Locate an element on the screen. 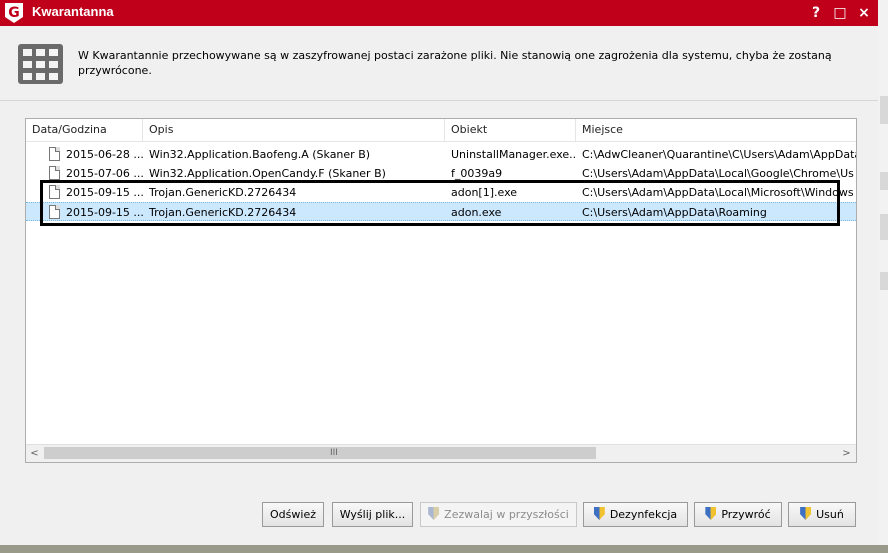  scroll-right-arrow-icon: > is located at coordinates (846, 453).